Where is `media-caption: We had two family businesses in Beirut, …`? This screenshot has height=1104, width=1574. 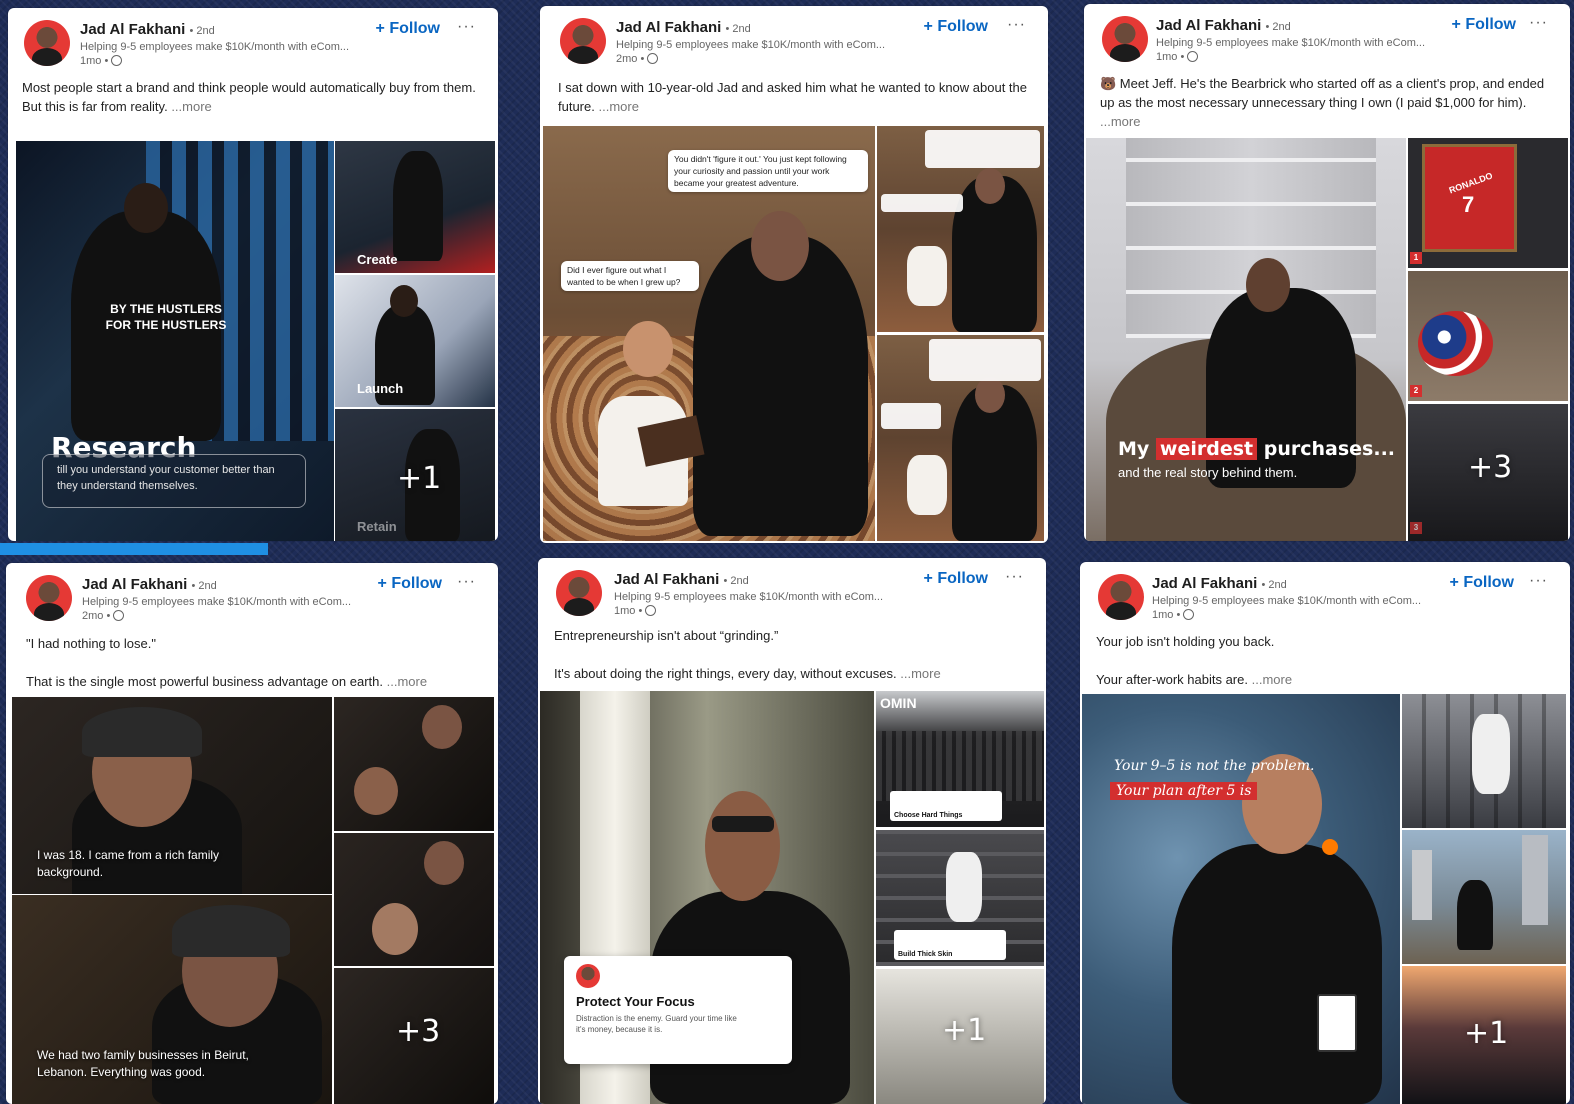 media-caption: We had two family businesses in Beirut, … is located at coordinates (143, 1063).